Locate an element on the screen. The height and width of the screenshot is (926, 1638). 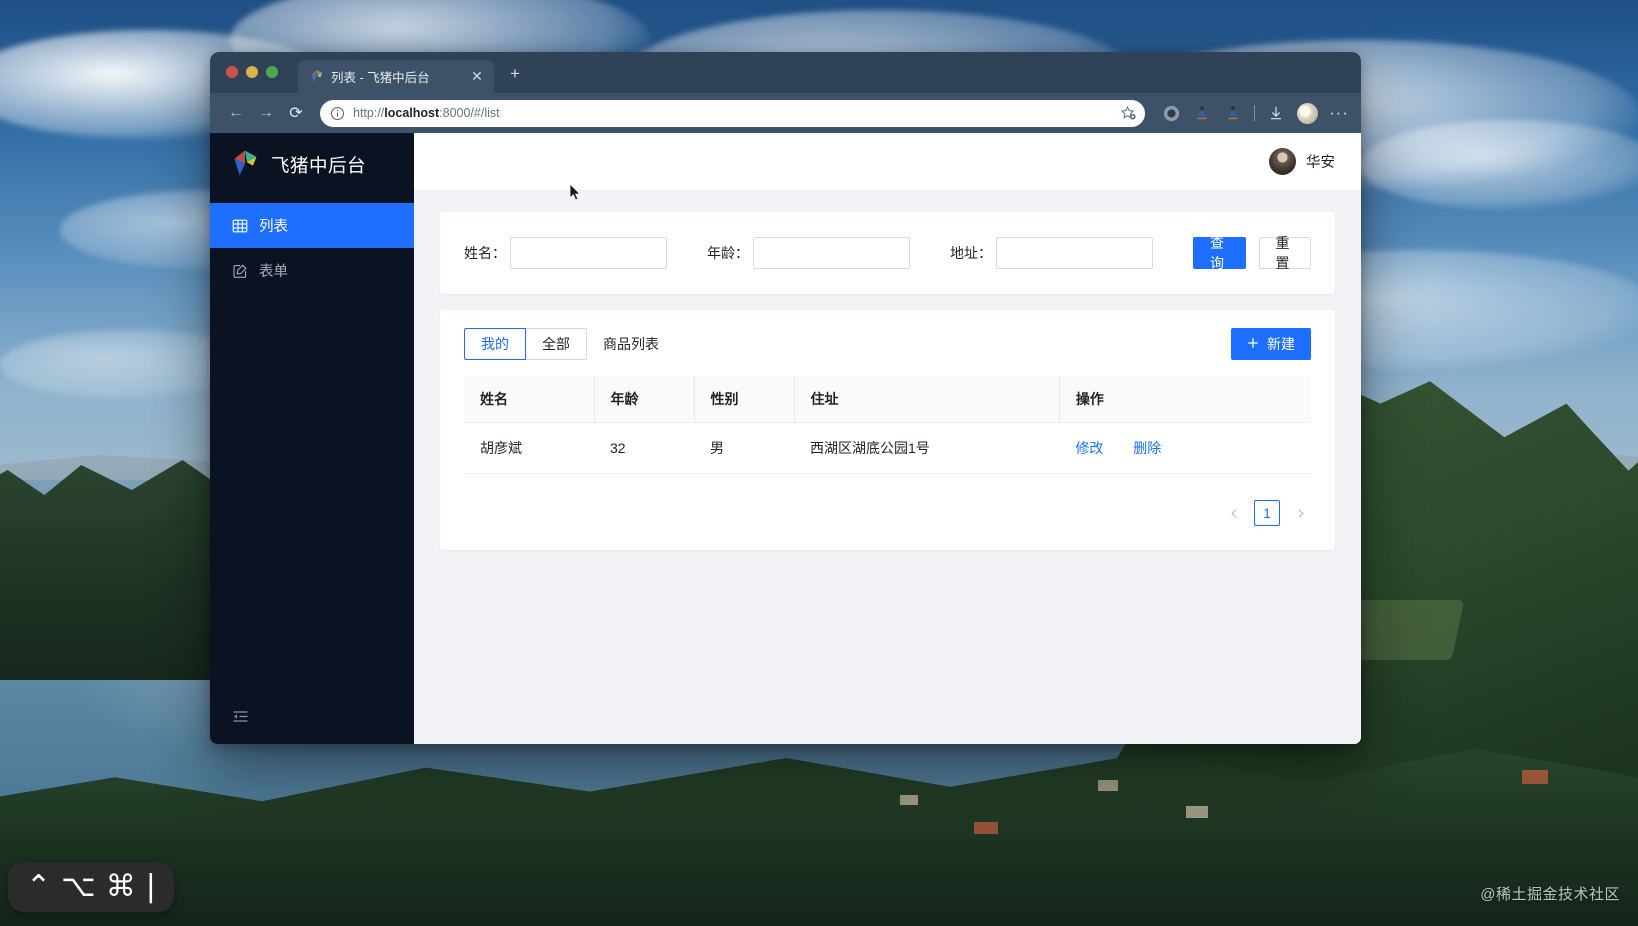
filter-field-address: 地址： is located at coordinates (1051, 253).